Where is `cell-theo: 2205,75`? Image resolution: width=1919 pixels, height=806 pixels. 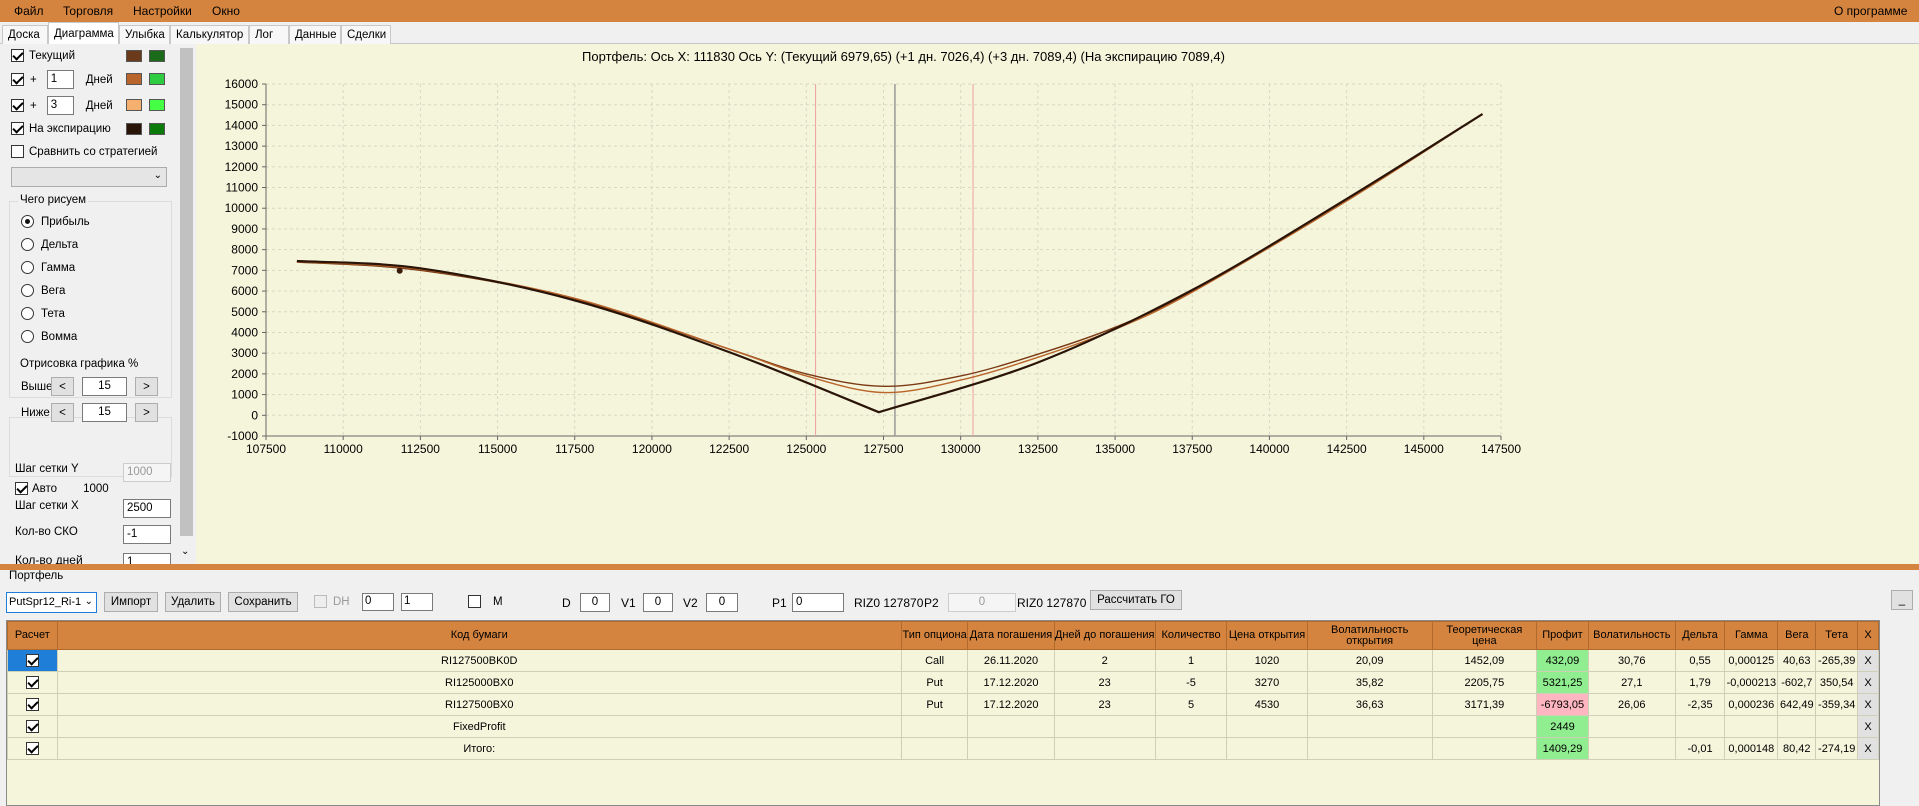 cell-theo: 2205,75 is located at coordinates (1484, 682).